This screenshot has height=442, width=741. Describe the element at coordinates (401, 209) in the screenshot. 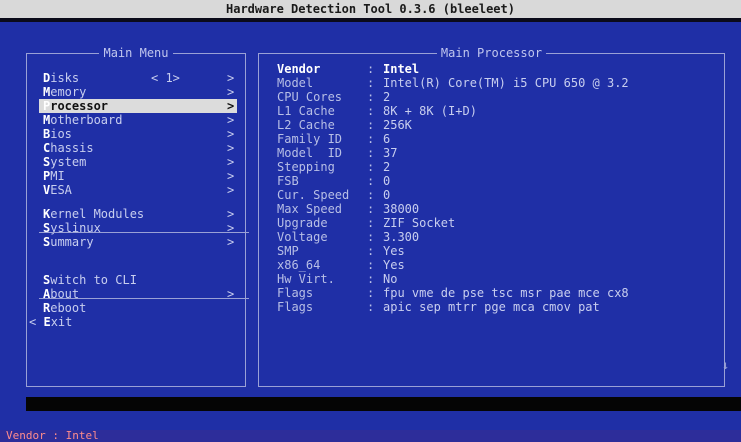

I see `info-value: 38000` at that location.